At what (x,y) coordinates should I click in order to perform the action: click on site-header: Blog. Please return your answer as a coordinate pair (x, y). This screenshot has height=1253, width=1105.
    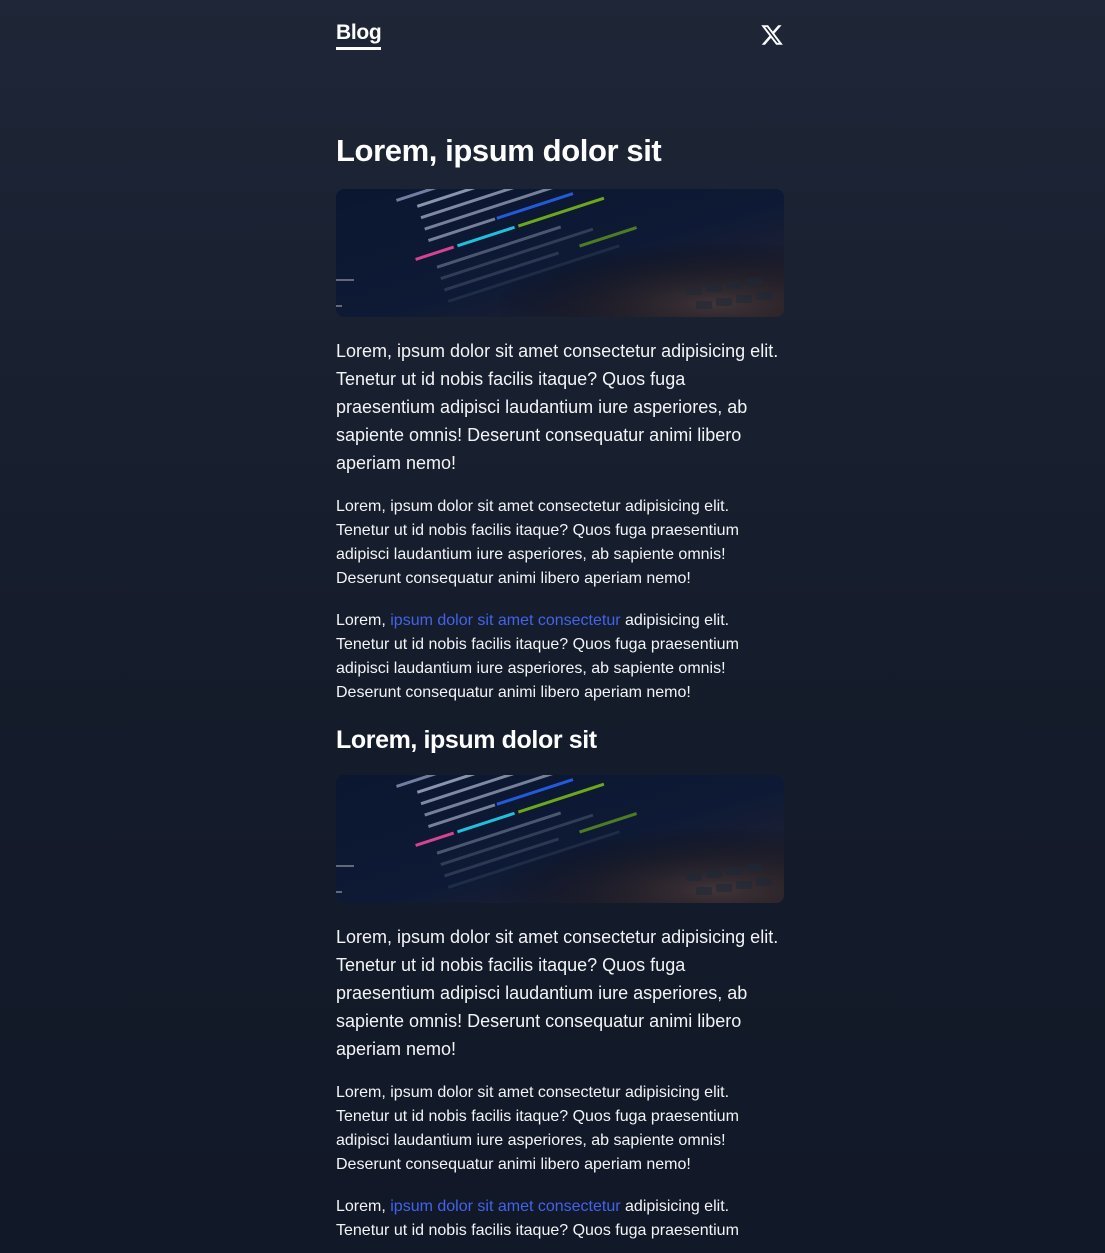
    Looking at the image, I should click on (560, 36).